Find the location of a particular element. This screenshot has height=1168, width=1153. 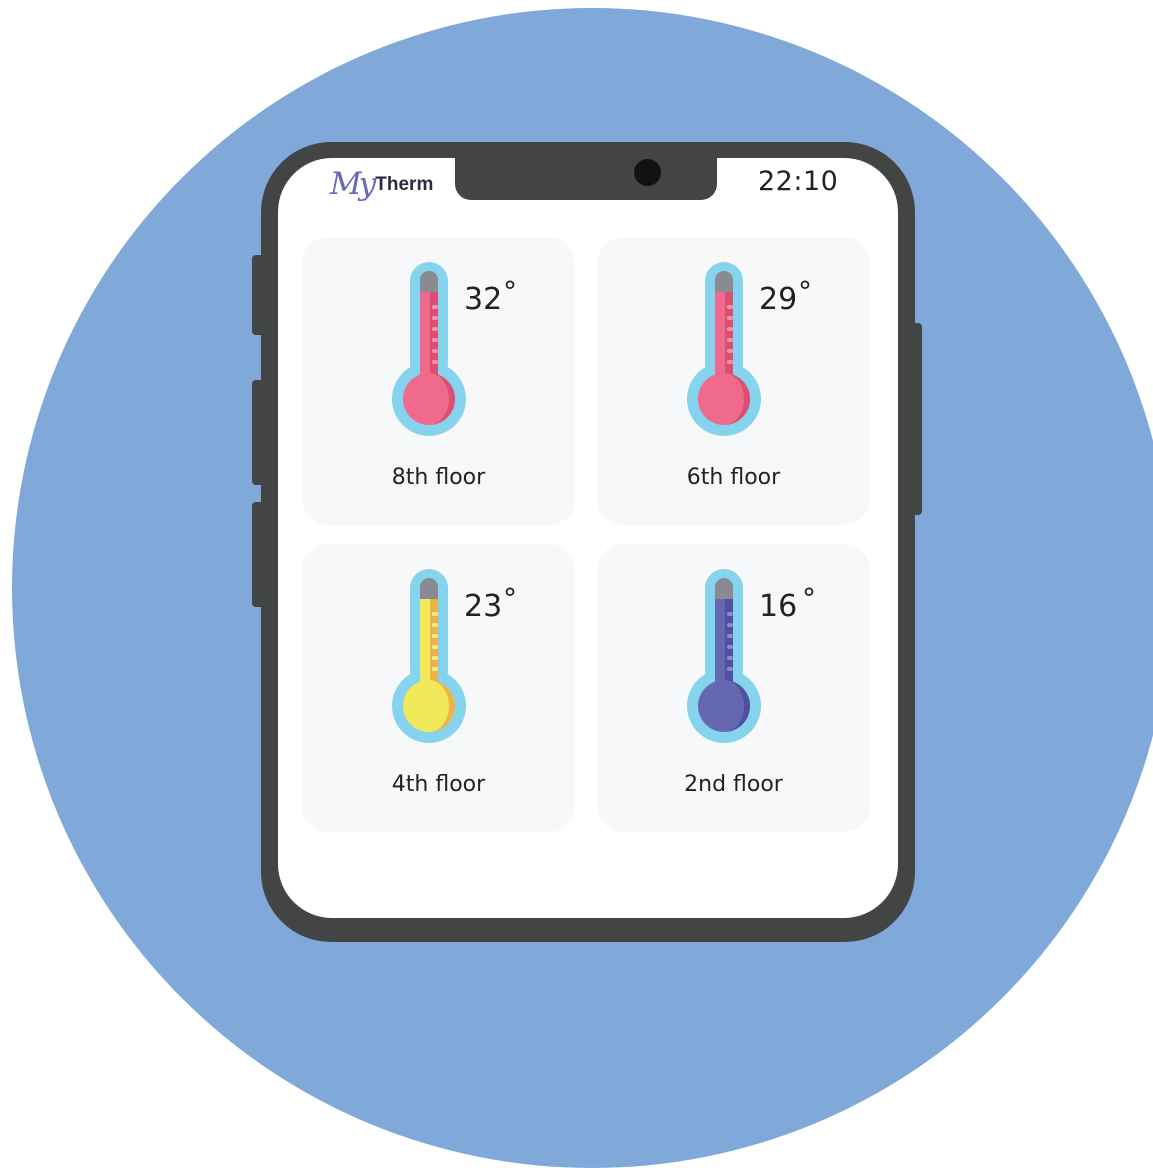

floor-card-4th: 23 ° 4th floor is located at coordinates (438, 688).